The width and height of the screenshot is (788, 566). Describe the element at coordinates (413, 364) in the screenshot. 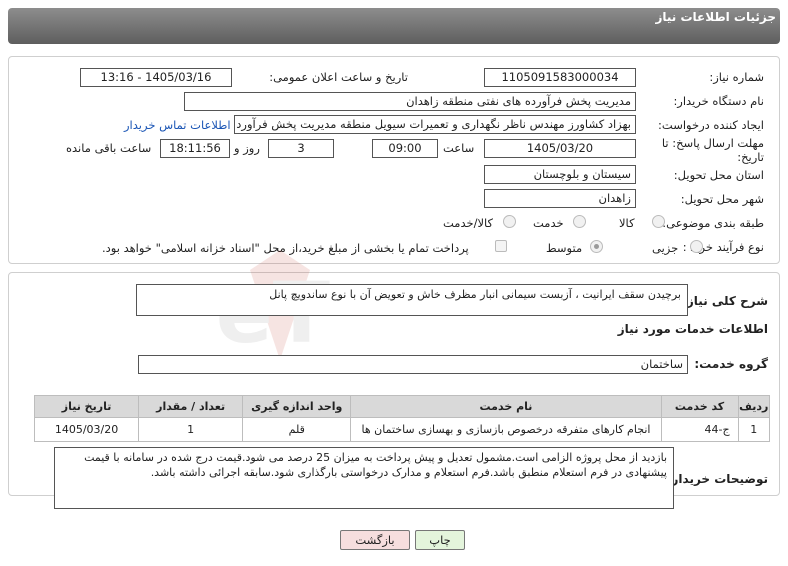

I see `service-group-field: ساختمان` at that location.